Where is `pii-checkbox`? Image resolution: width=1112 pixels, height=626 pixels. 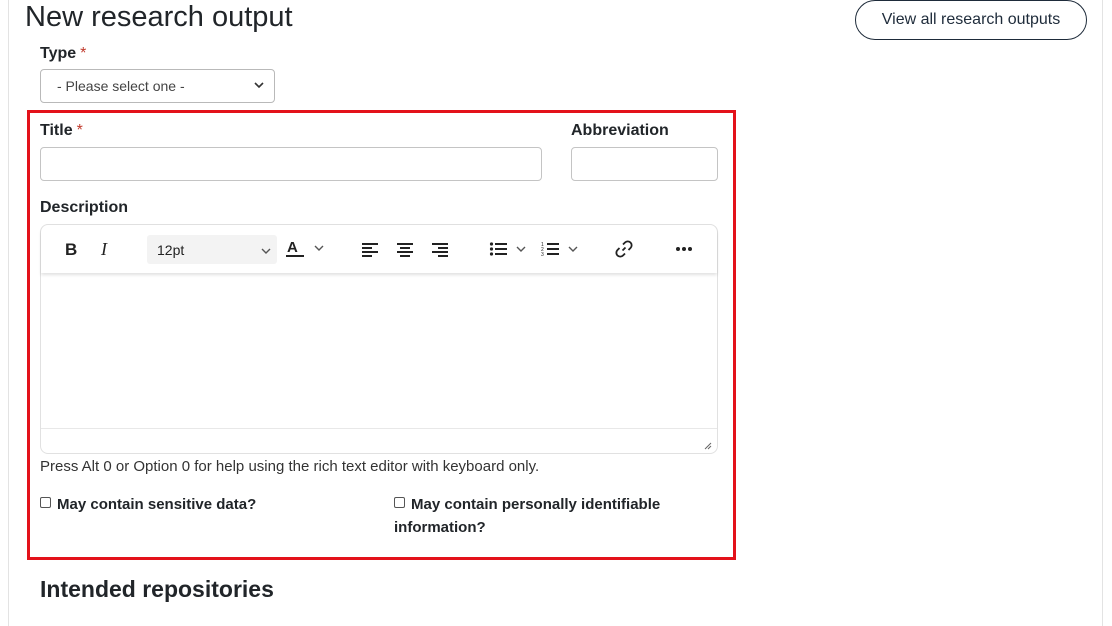
pii-checkbox is located at coordinates (399, 502).